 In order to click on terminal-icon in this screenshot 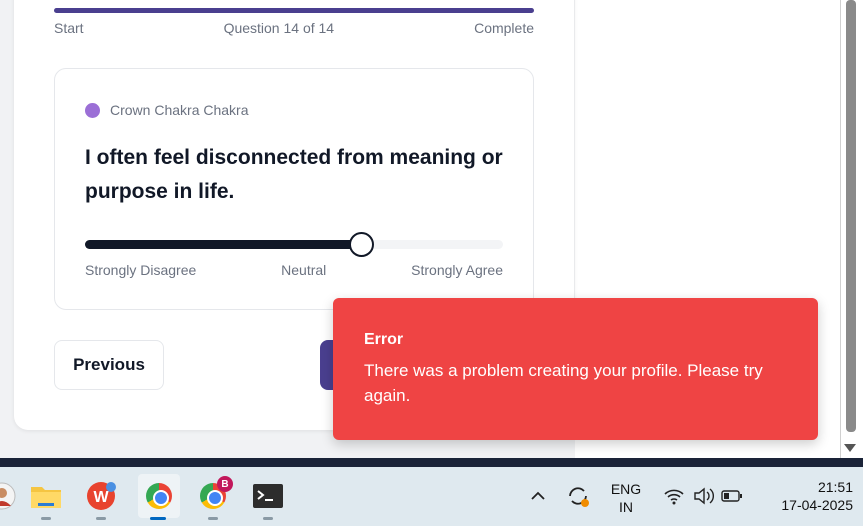, I will do `click(268, 496)`.